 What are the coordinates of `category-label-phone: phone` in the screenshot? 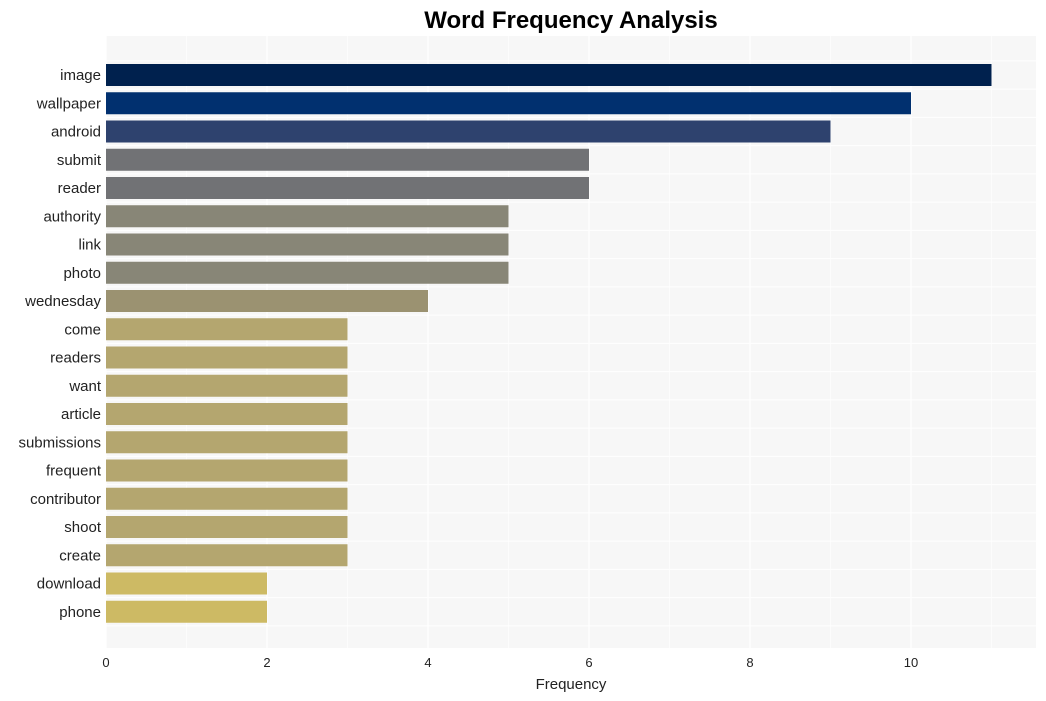 It's located at (80, 612).